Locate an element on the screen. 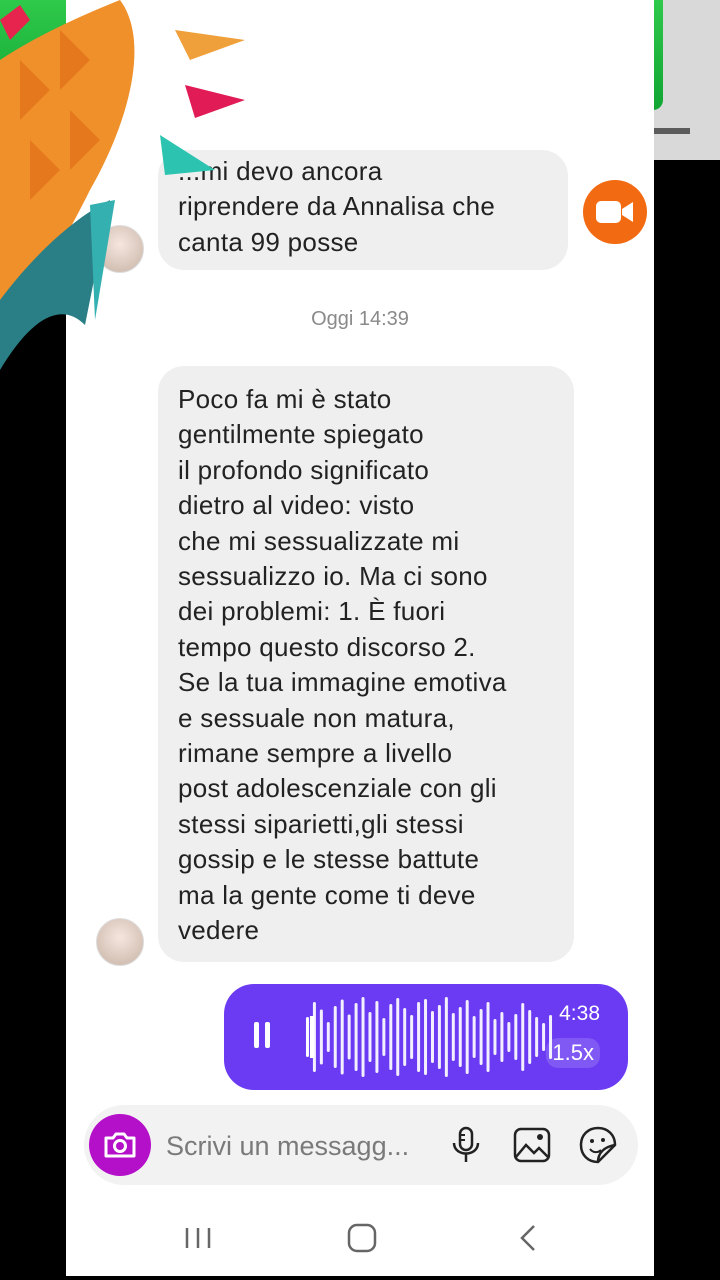 The height and width of the screenshot is (1280, 720). video-call-button is located at coordinates (615, 212).